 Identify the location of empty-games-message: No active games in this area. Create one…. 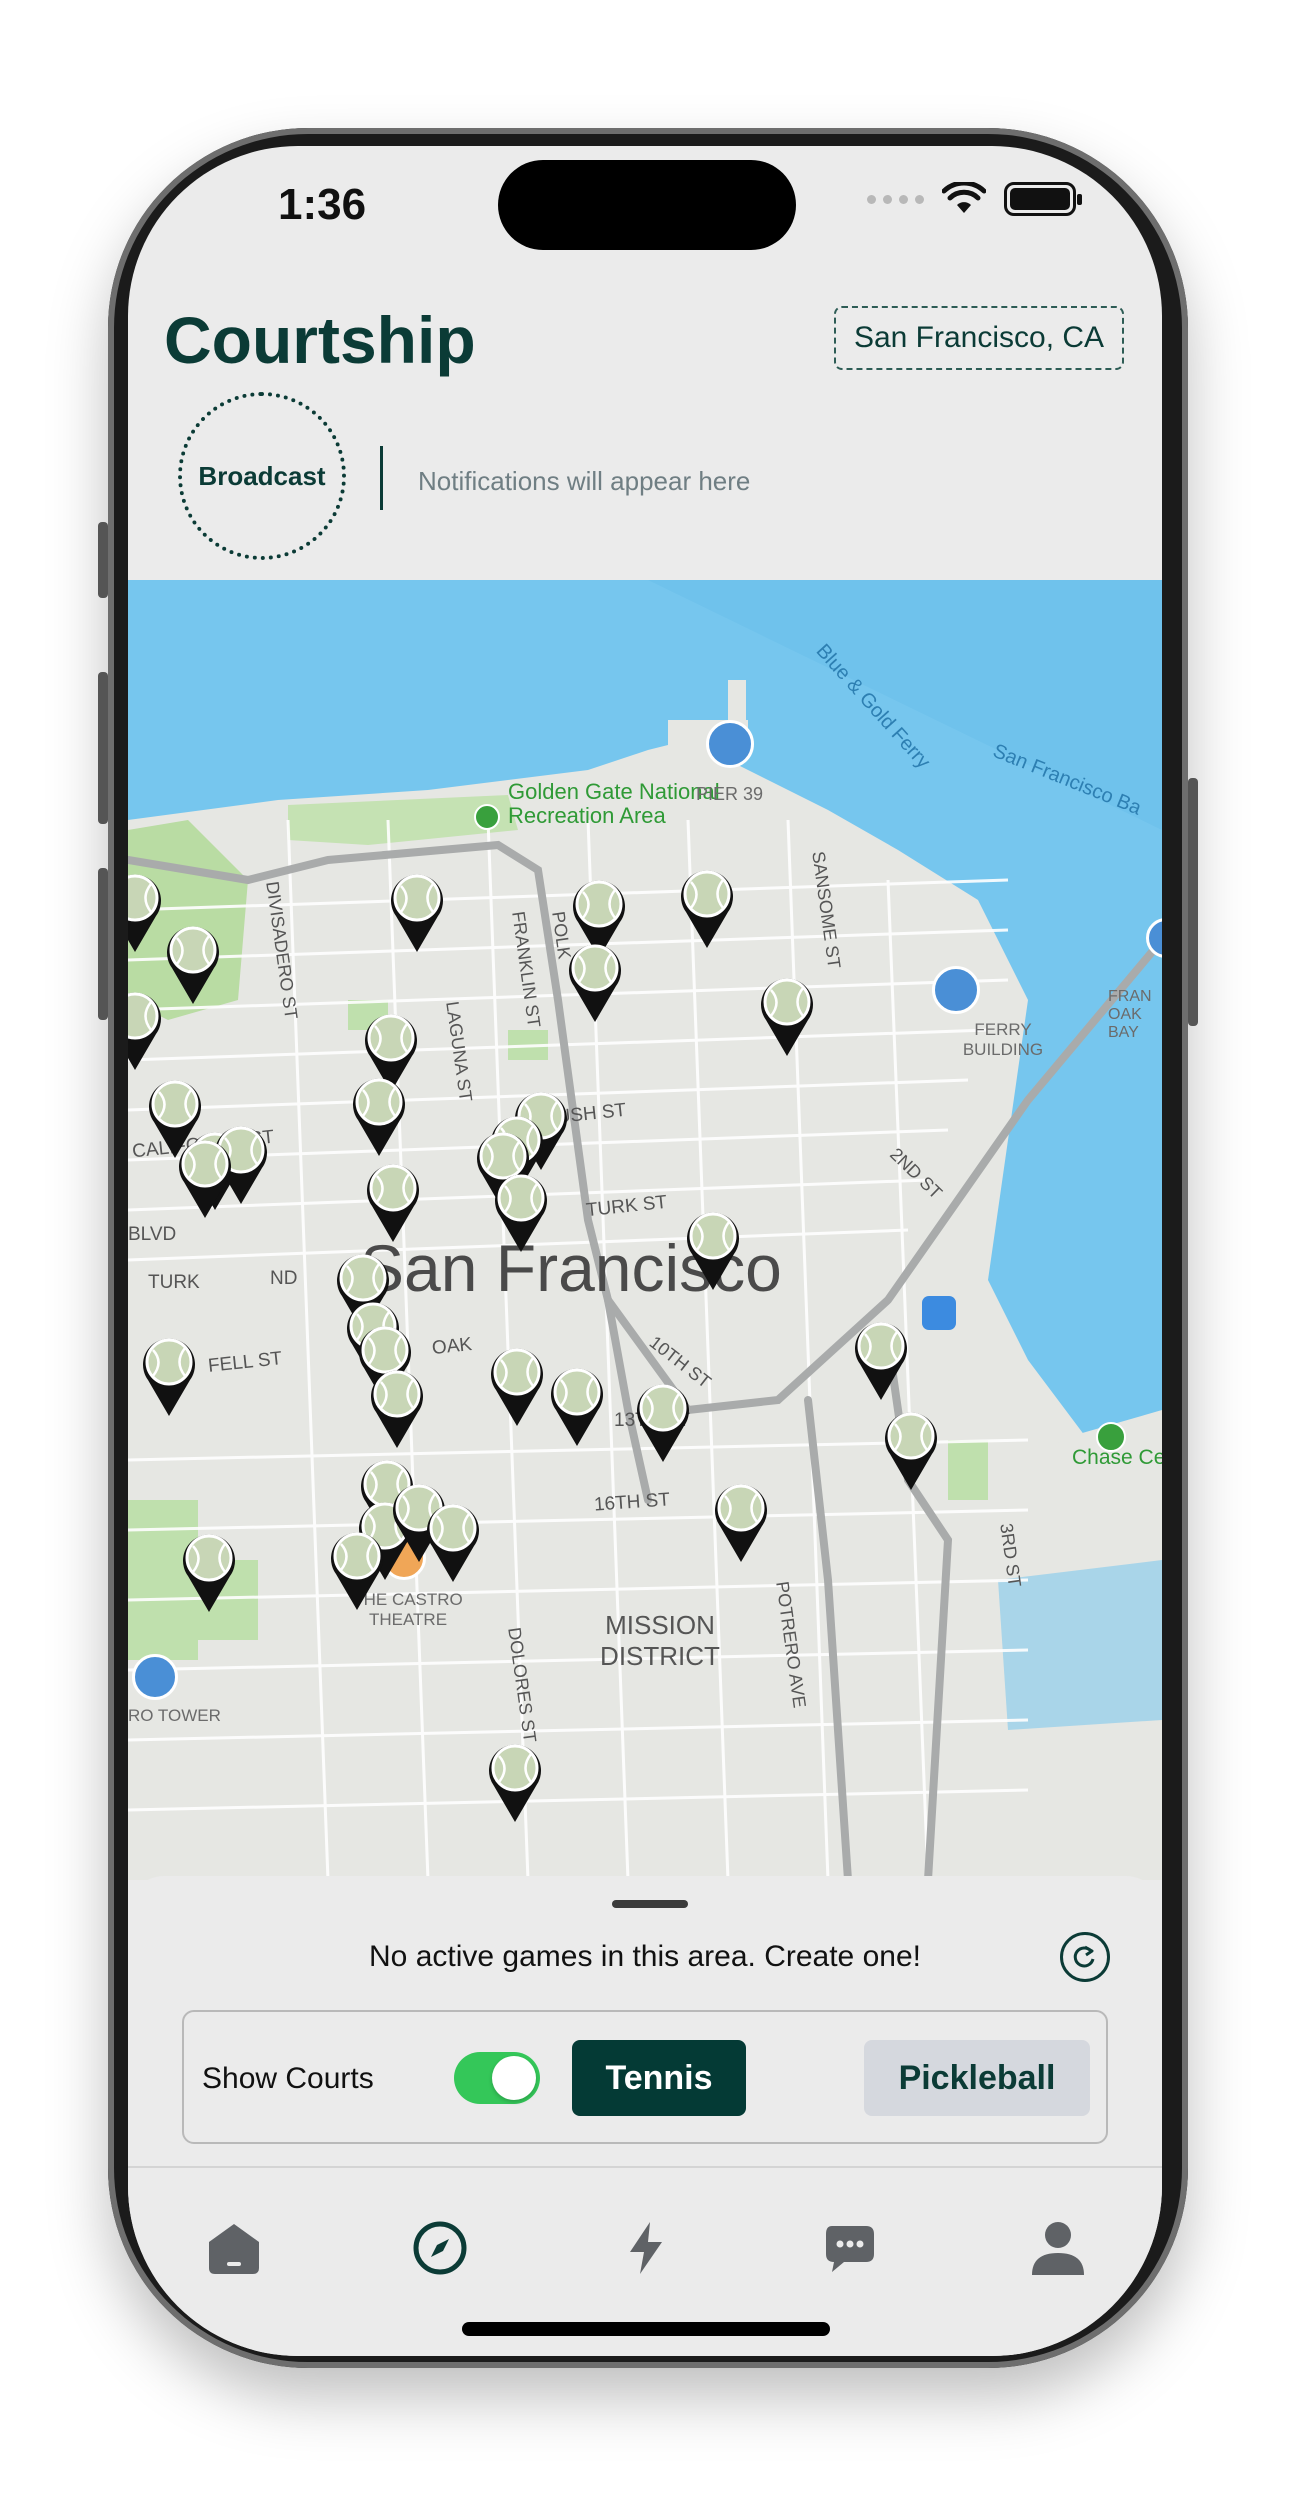
(645, 1956).